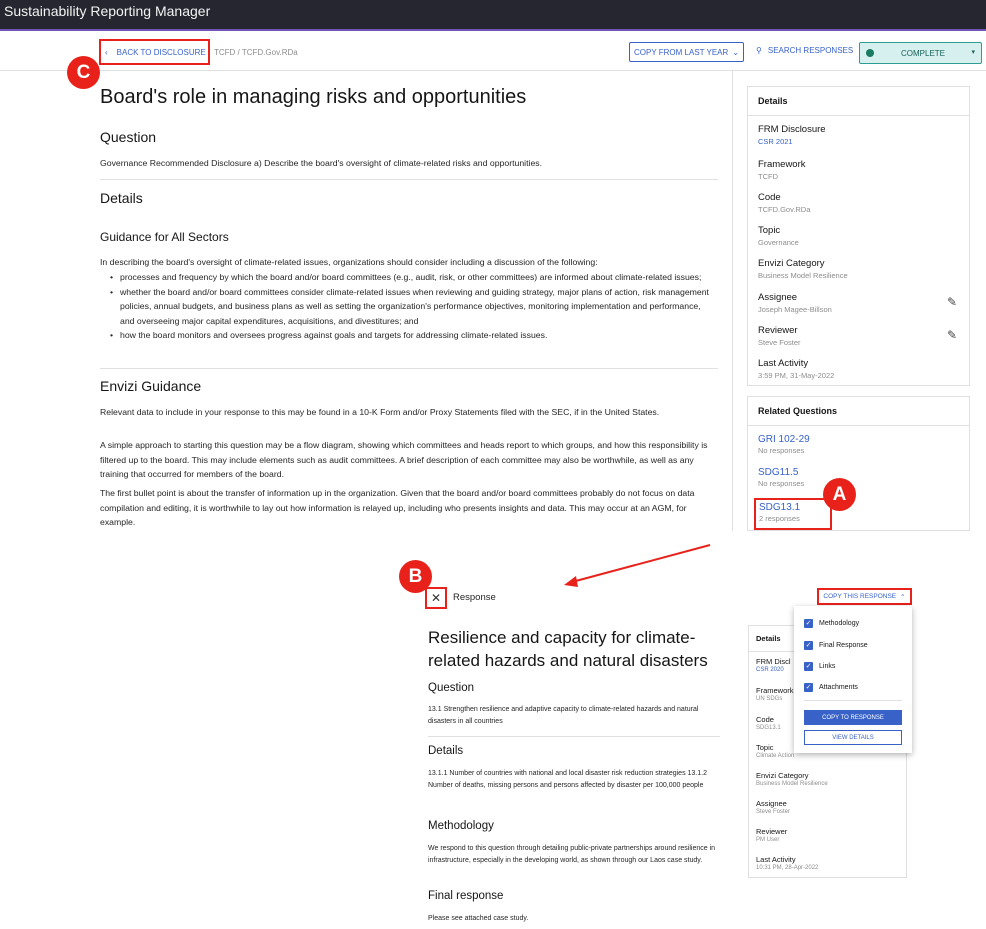 The width and height of the screenshot is (986, 929). What do you see at coordinates (154, 52) in the screenshot?
I see `back-to-disclosure-link: ‹ BACK TO DISCLOSURE` at bounding box center [154, 52].